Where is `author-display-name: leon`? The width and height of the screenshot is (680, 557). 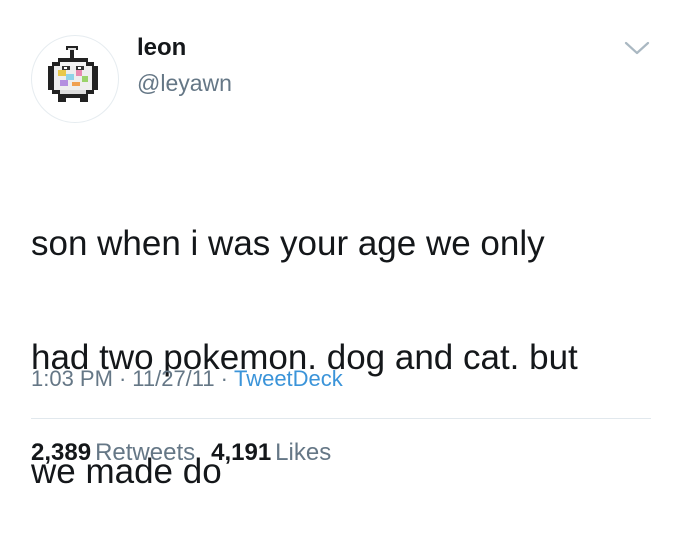
author-display-name: leon is located at coordinates (161, 48).